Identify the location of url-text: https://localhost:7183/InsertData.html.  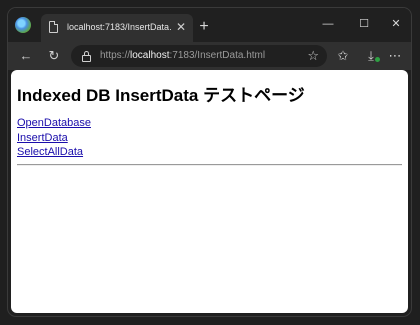
(182, 55).